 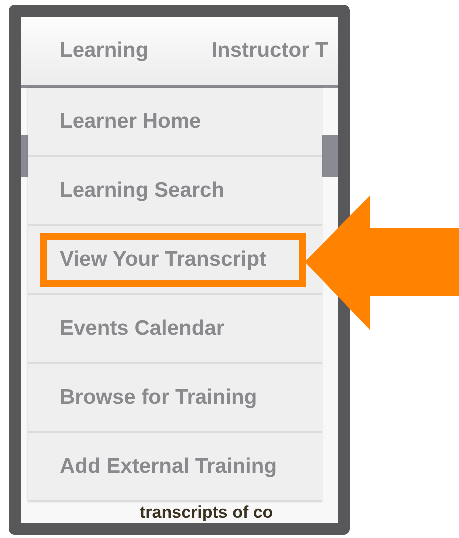 I want to click on menu-item: View Your Transcript, so click(x=173, y=259).